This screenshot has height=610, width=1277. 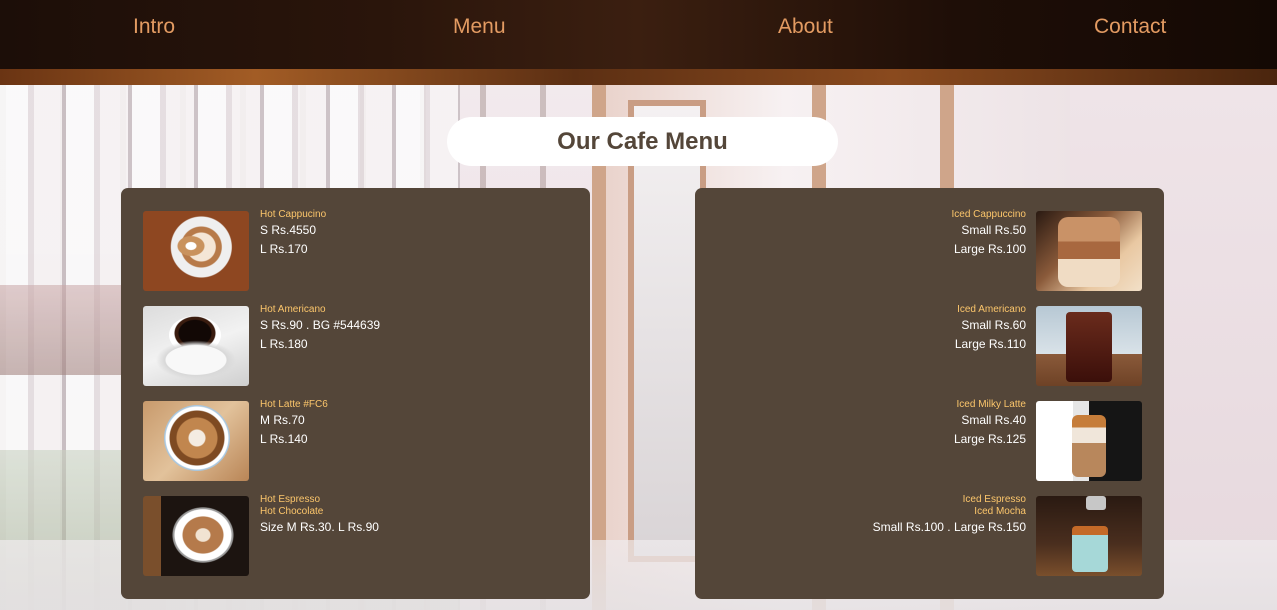 What do you see at coordinates (284, 344) in the screenshot?
I see `item-price: L Rs.180` at bounding box center [284, 344].